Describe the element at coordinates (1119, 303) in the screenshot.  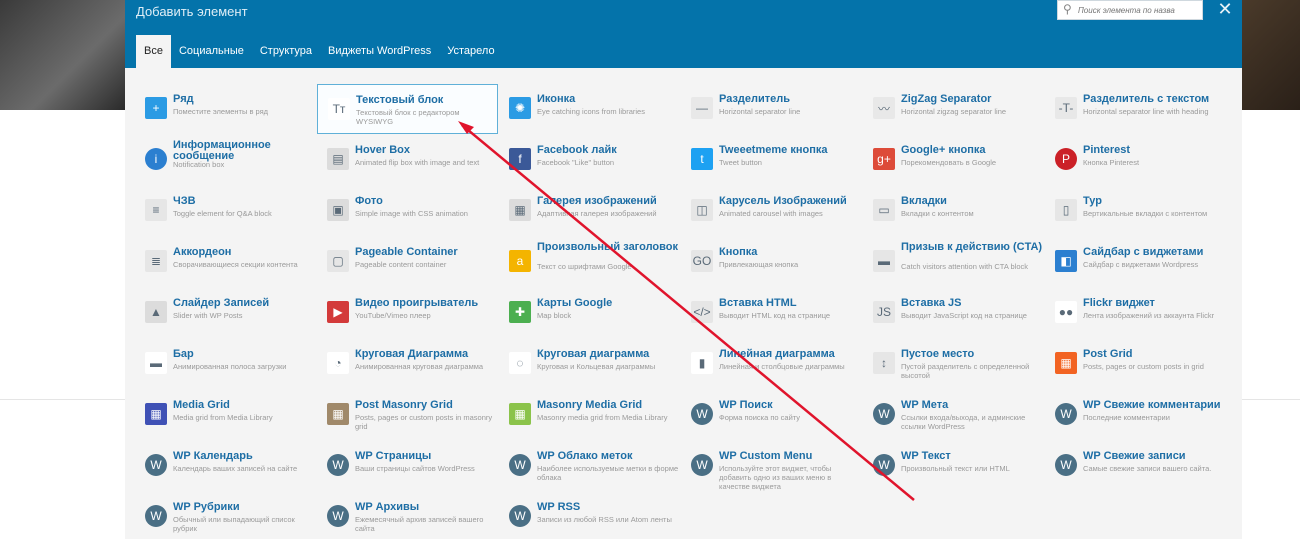
I see `element-title: Flickr виджет` at that location.